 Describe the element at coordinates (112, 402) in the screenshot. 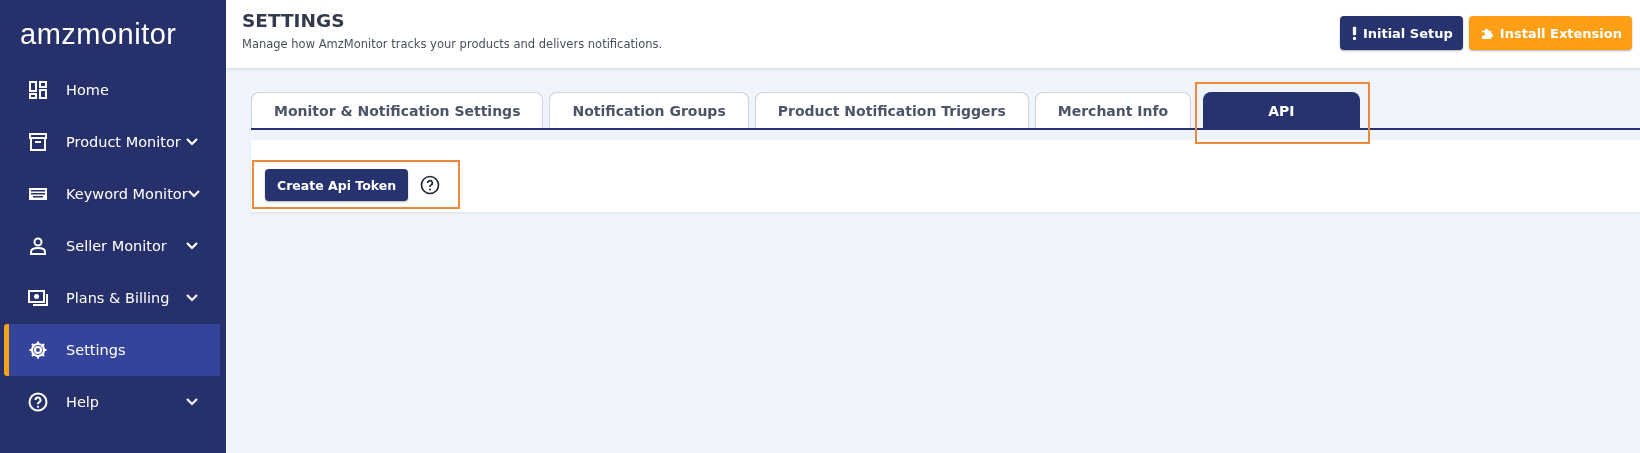

I see `sidebar-item: Help` at that location.